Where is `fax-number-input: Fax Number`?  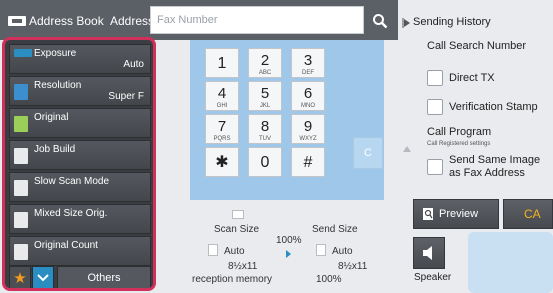 fax-number-input: Fax Number is located at coordinates (257, 20).